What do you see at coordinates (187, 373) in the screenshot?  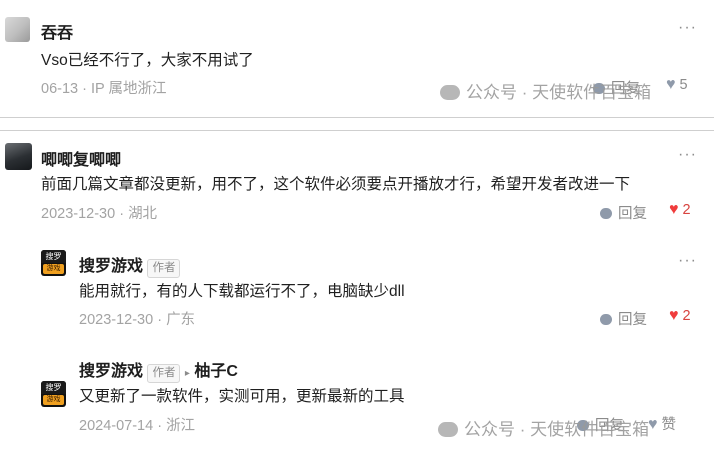 I see `reply-arrow-icon: ▸` at bounding box center [187, 373].